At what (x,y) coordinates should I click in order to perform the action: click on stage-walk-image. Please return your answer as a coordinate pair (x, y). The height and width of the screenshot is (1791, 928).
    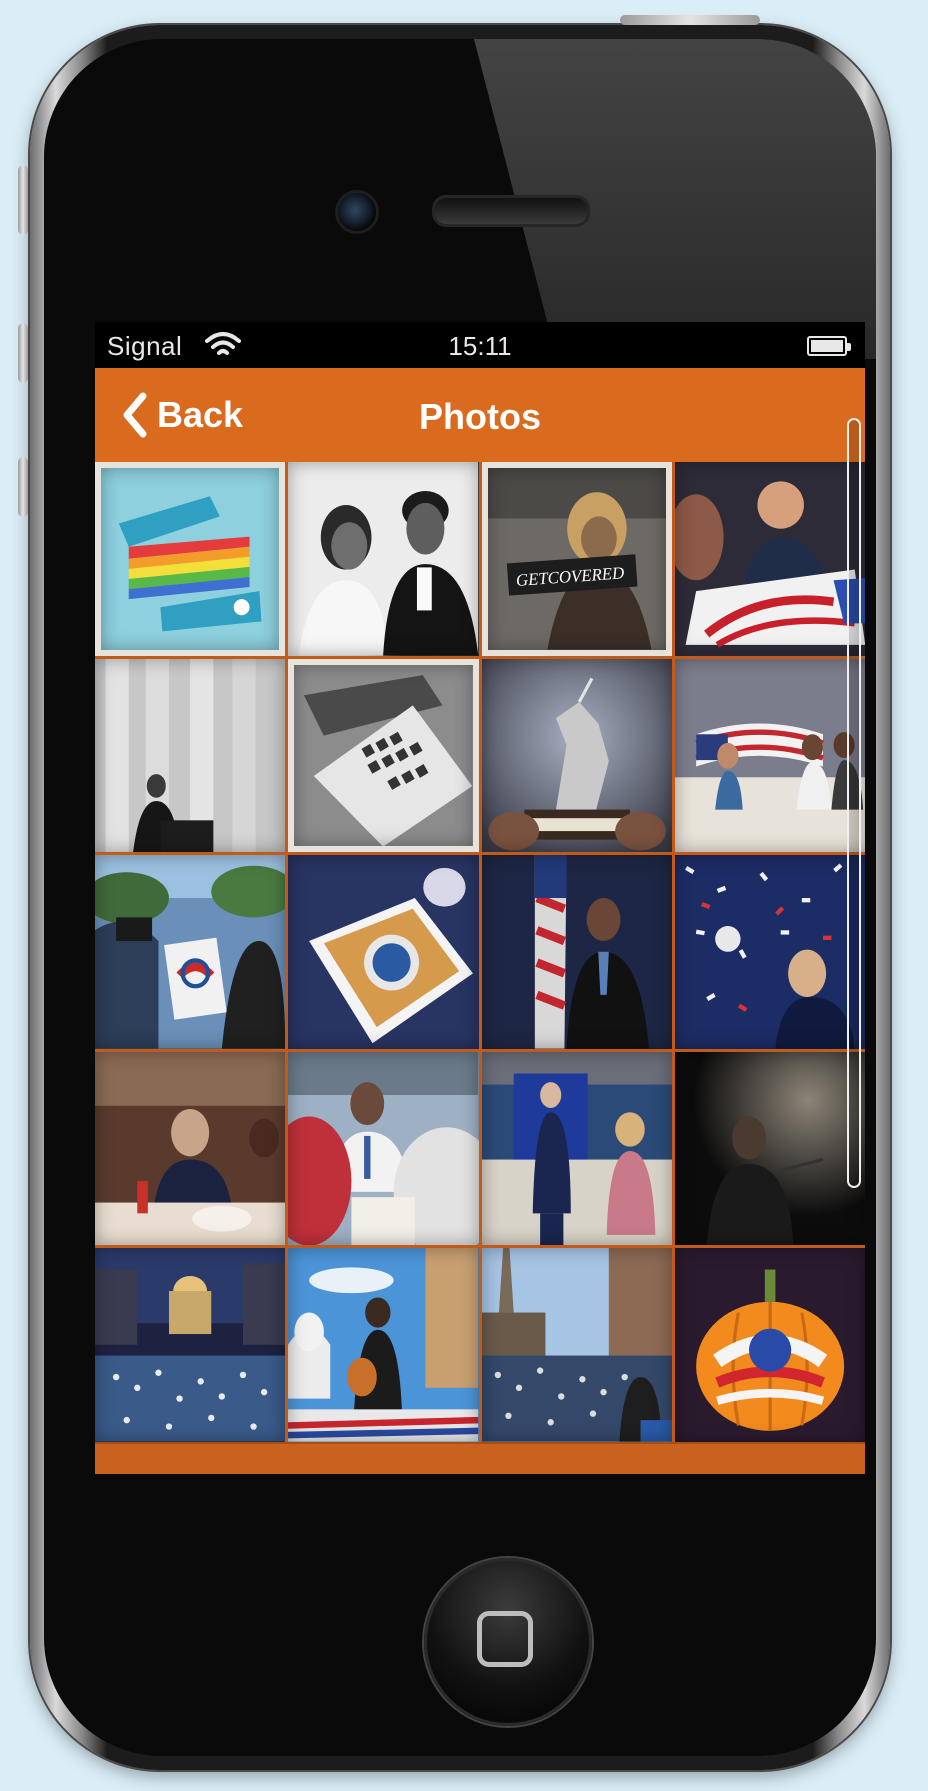
    Looking at the image, I should click on (576, 1148).